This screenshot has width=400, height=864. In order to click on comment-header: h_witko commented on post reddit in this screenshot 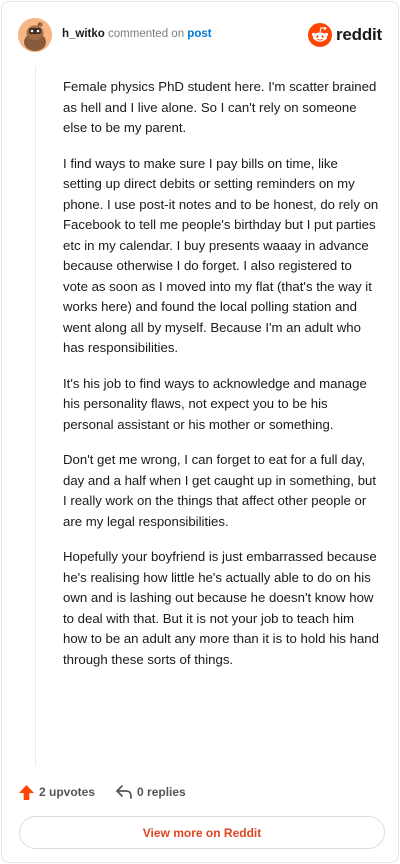, I will do `click(200, 35)`.